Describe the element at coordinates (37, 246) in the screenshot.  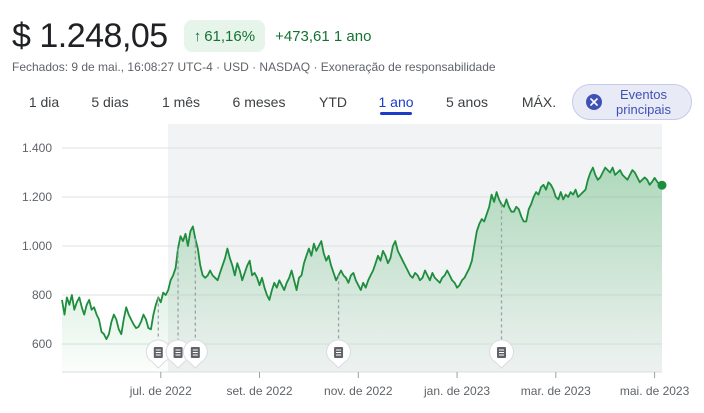
I see `y-tick-label: 1.000` at that location.